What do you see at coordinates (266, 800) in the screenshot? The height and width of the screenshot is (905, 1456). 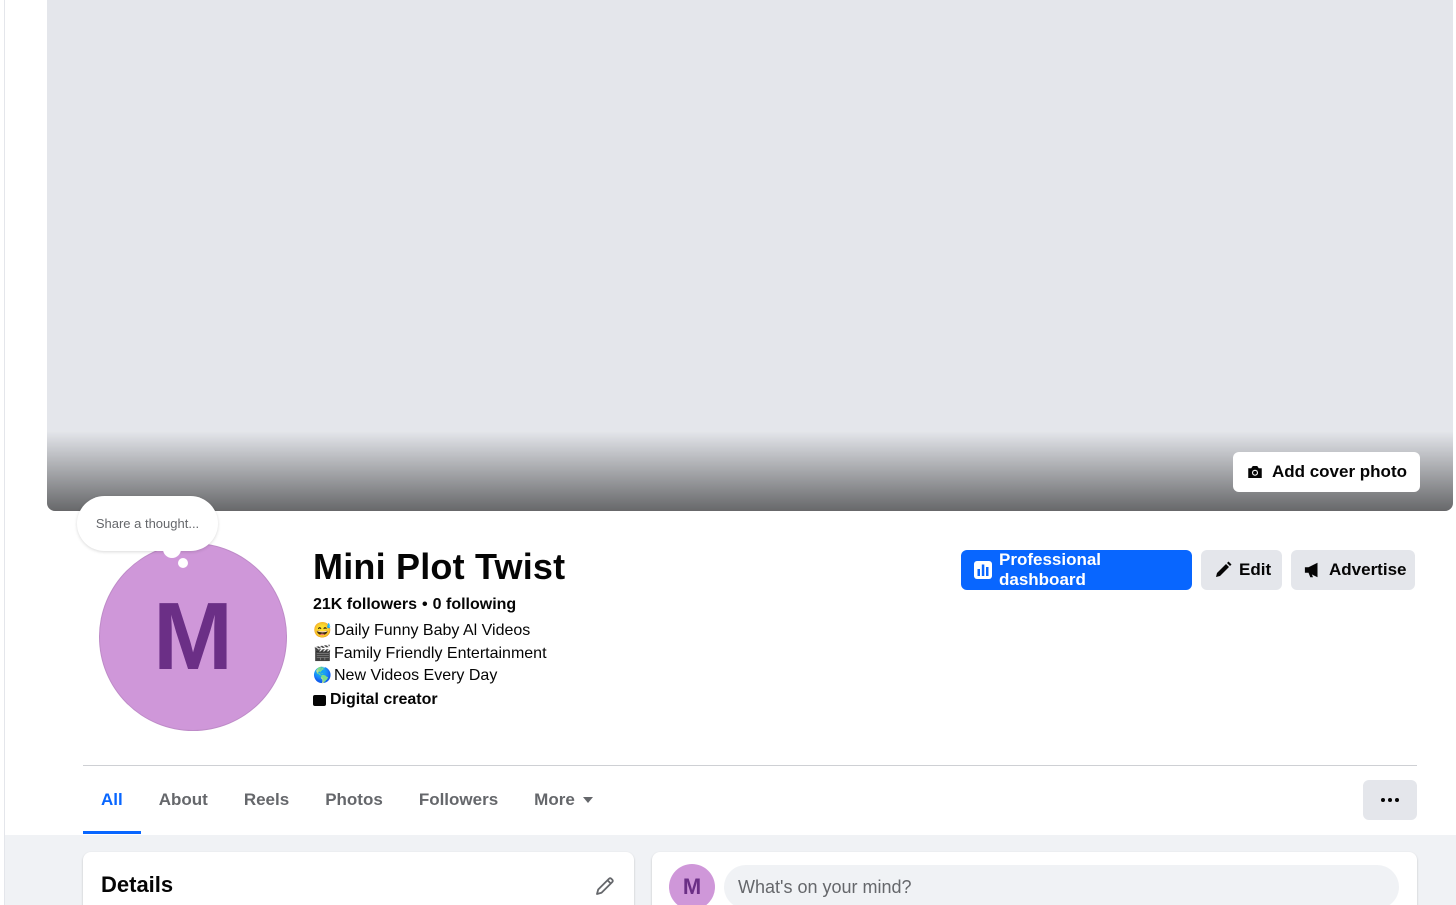 I see `tab-reels: Reels` at bounding box center [266, 800].